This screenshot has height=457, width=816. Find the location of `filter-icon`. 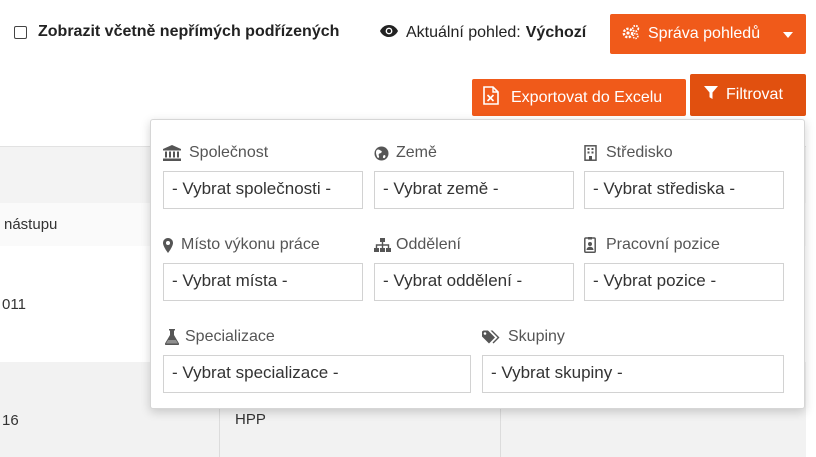

filter-icon is located at coordinates (711, 95).